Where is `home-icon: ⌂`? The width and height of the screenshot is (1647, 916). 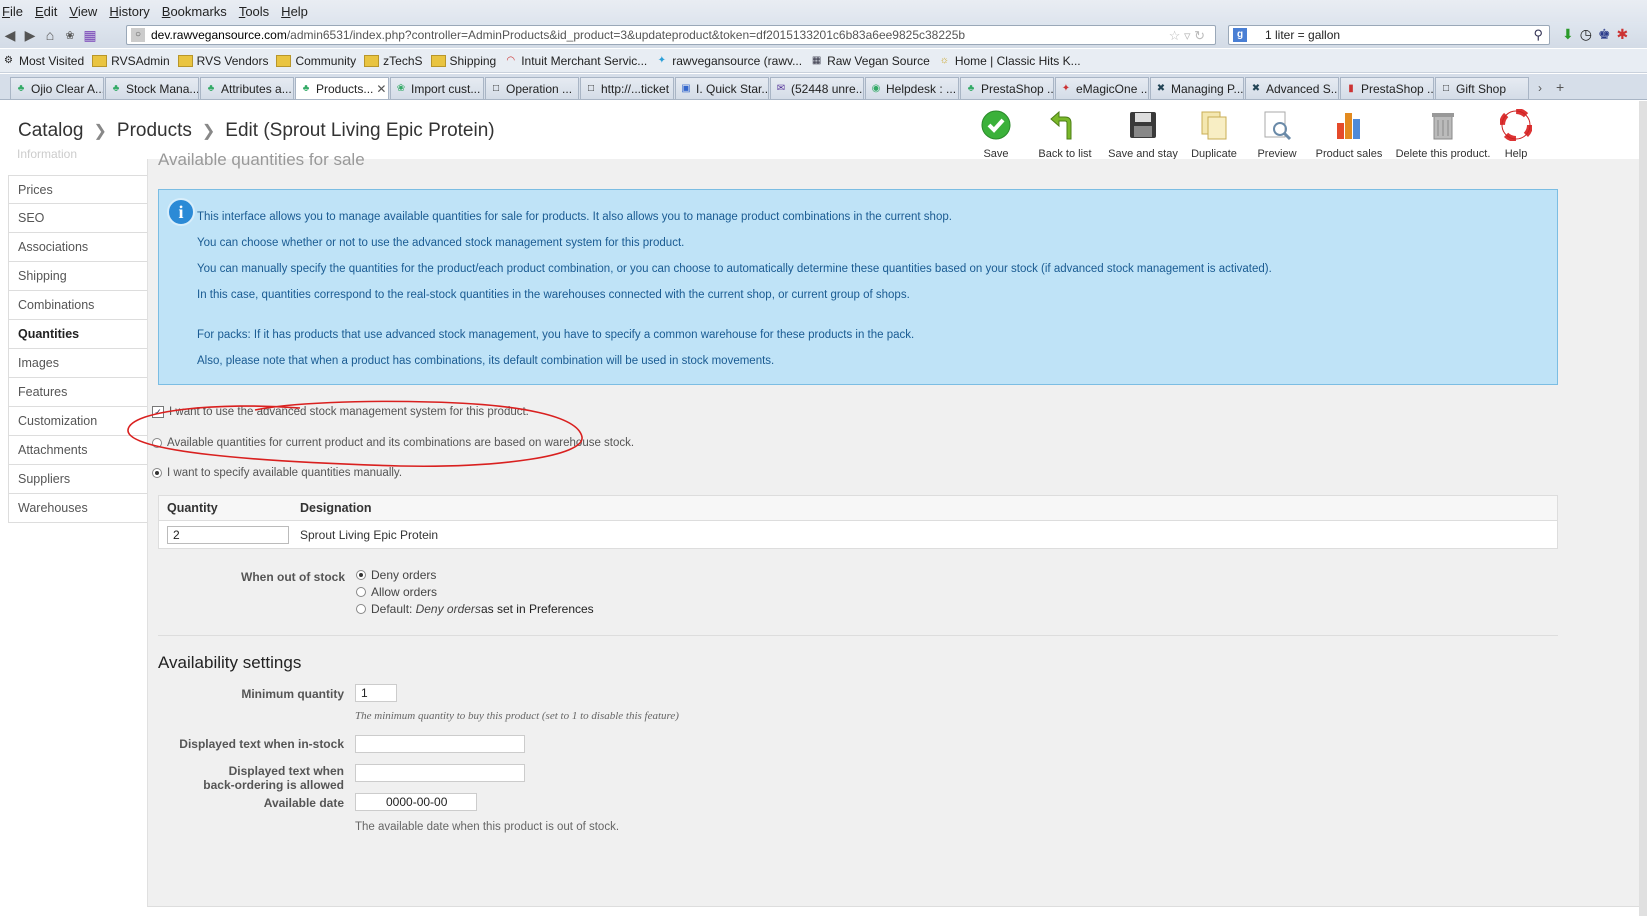 home-icon: ⌂ is located at coordinates (50, 35).